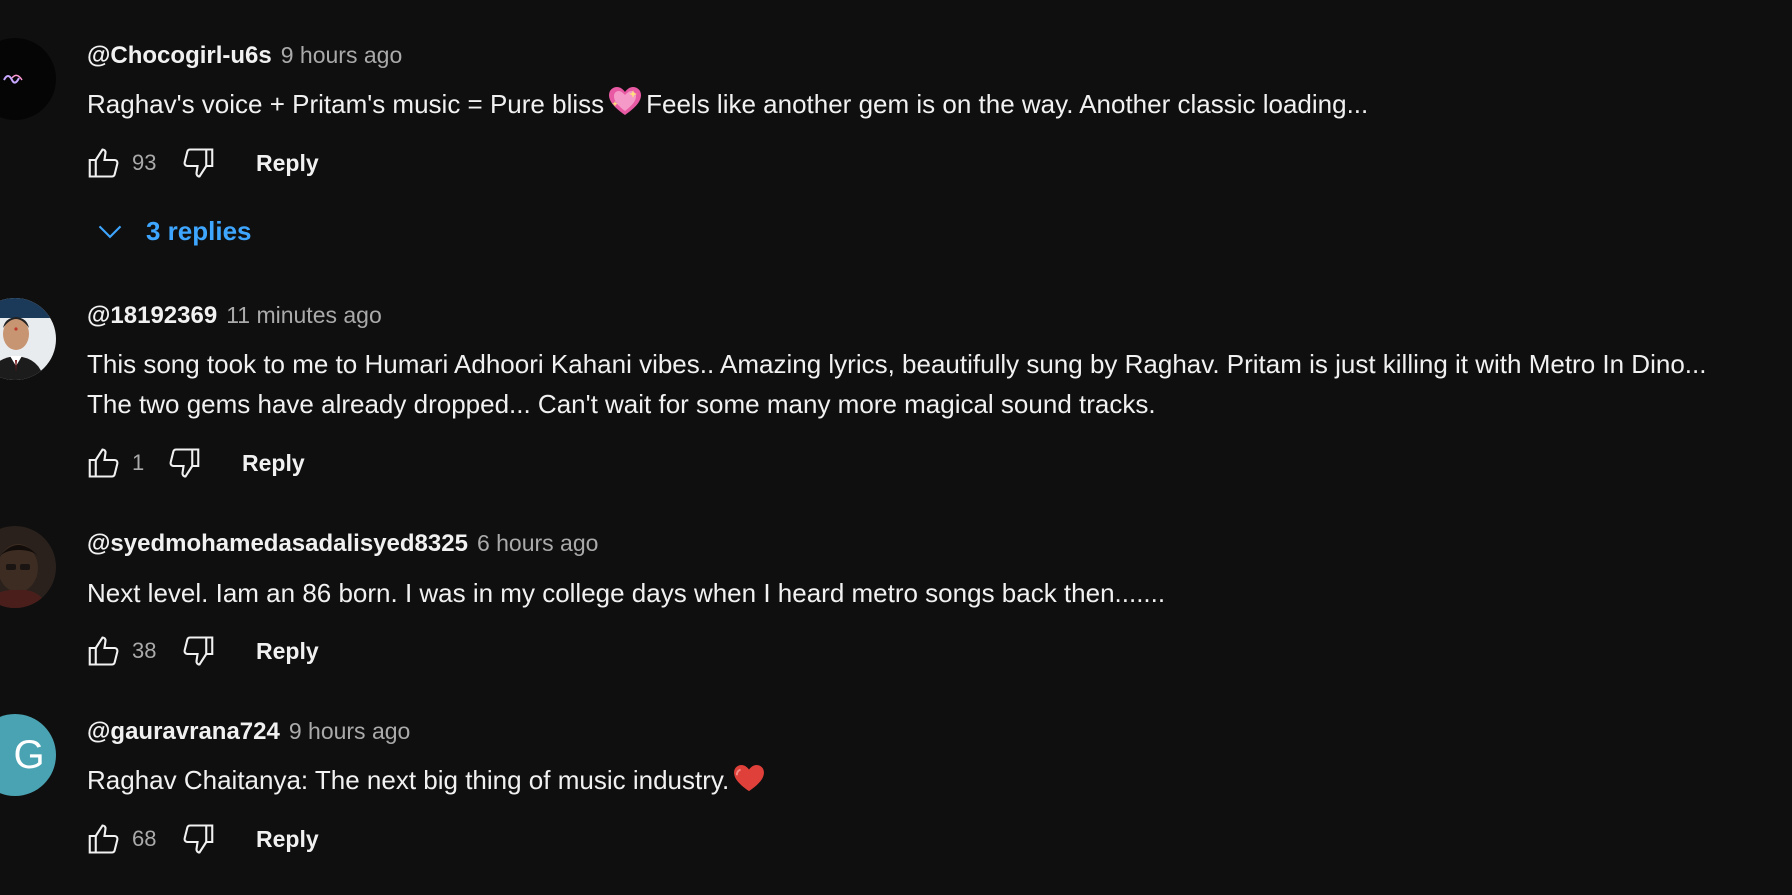 This screenshot has height=895, width=1792. What do you see at coordinates (199, 230) in the screenshot?
I see `replies-count-label: 3 replies` at bounding box center [199, 230].